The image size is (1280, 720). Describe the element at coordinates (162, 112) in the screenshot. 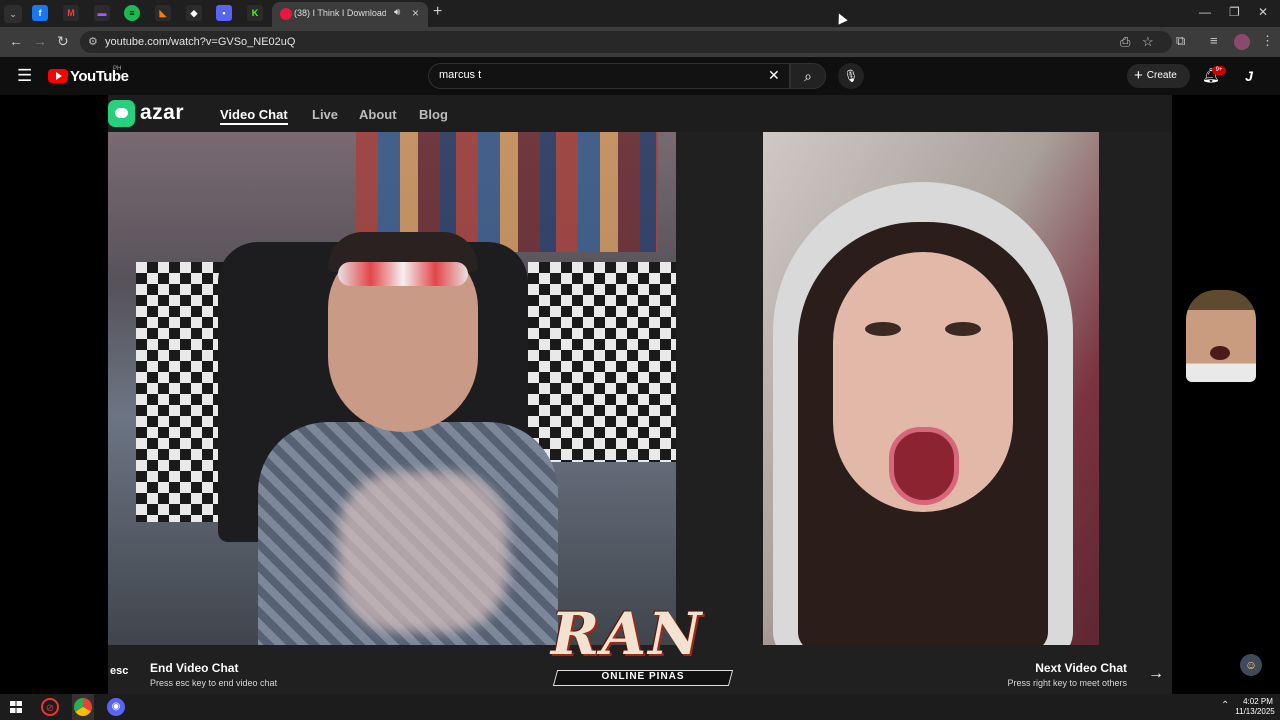

I see `azar-wordmark: azar` at that location.